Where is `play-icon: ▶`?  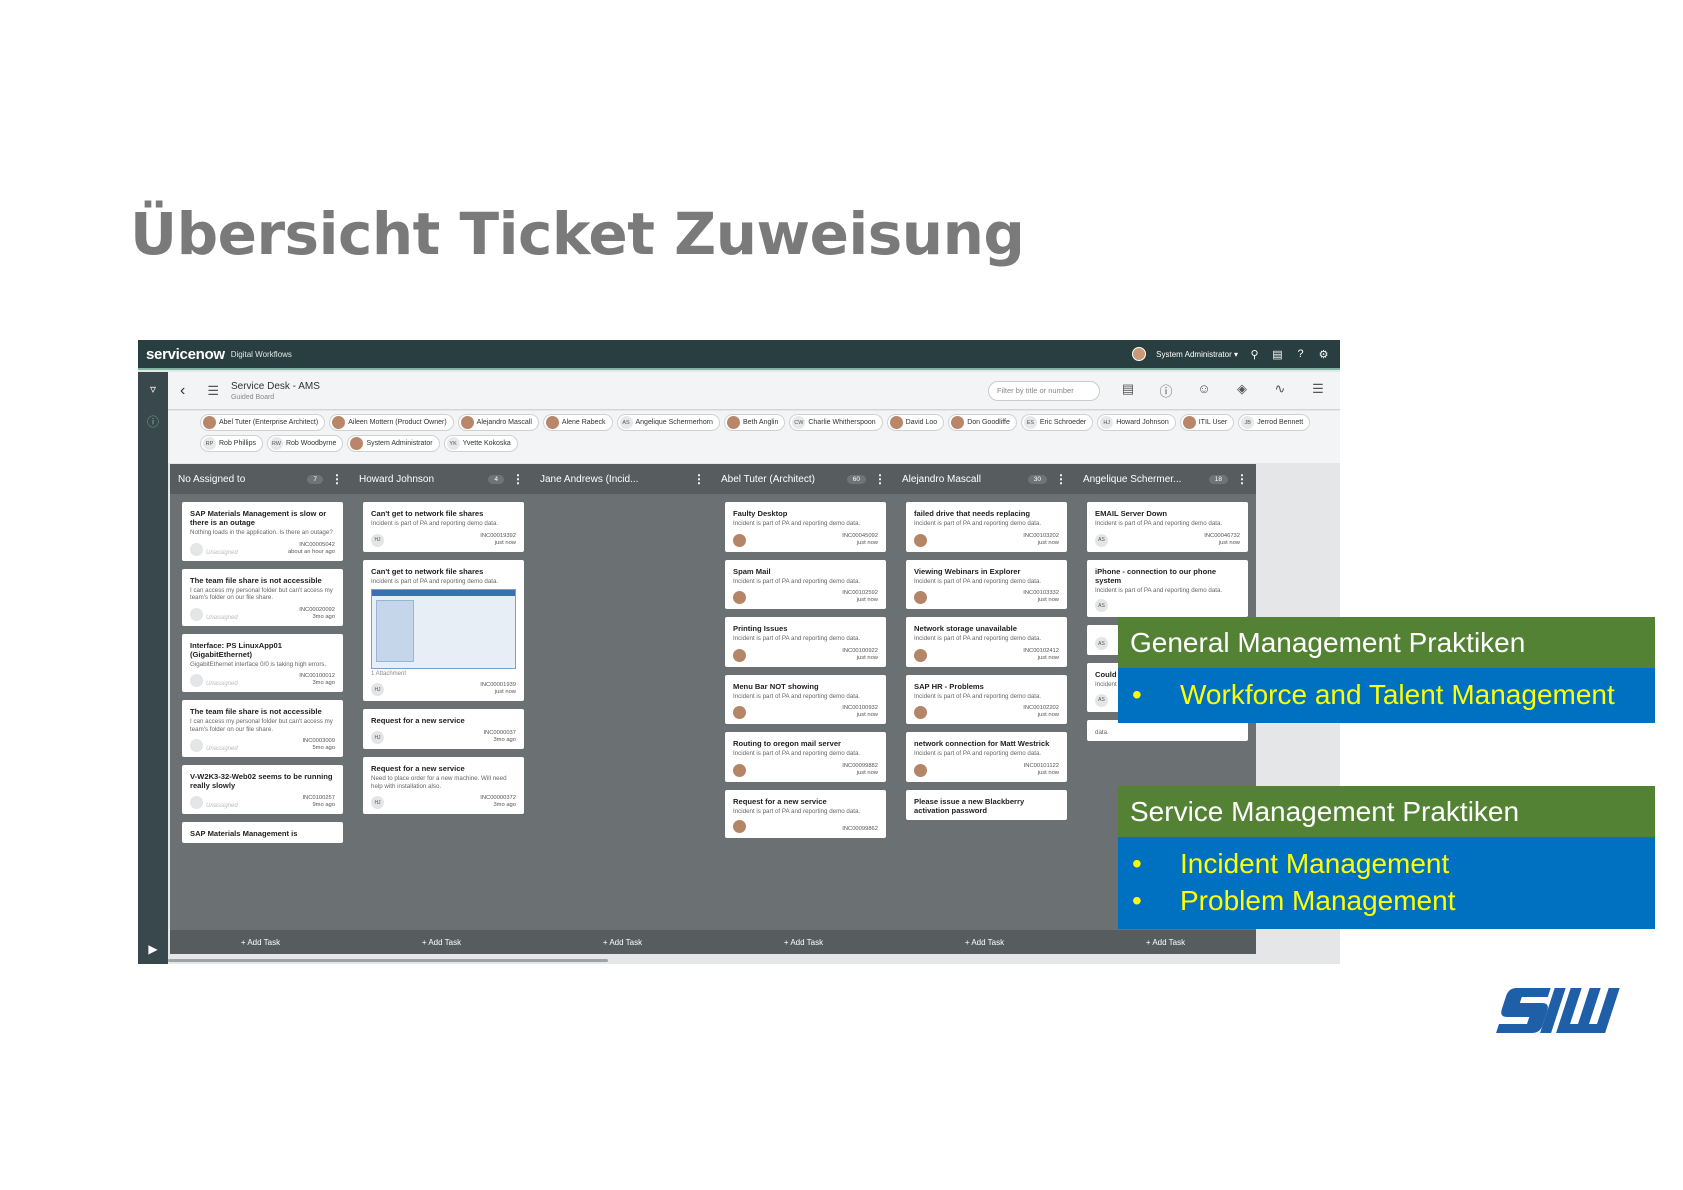
play-icon: ▶ is located at coordinates (153, 949).